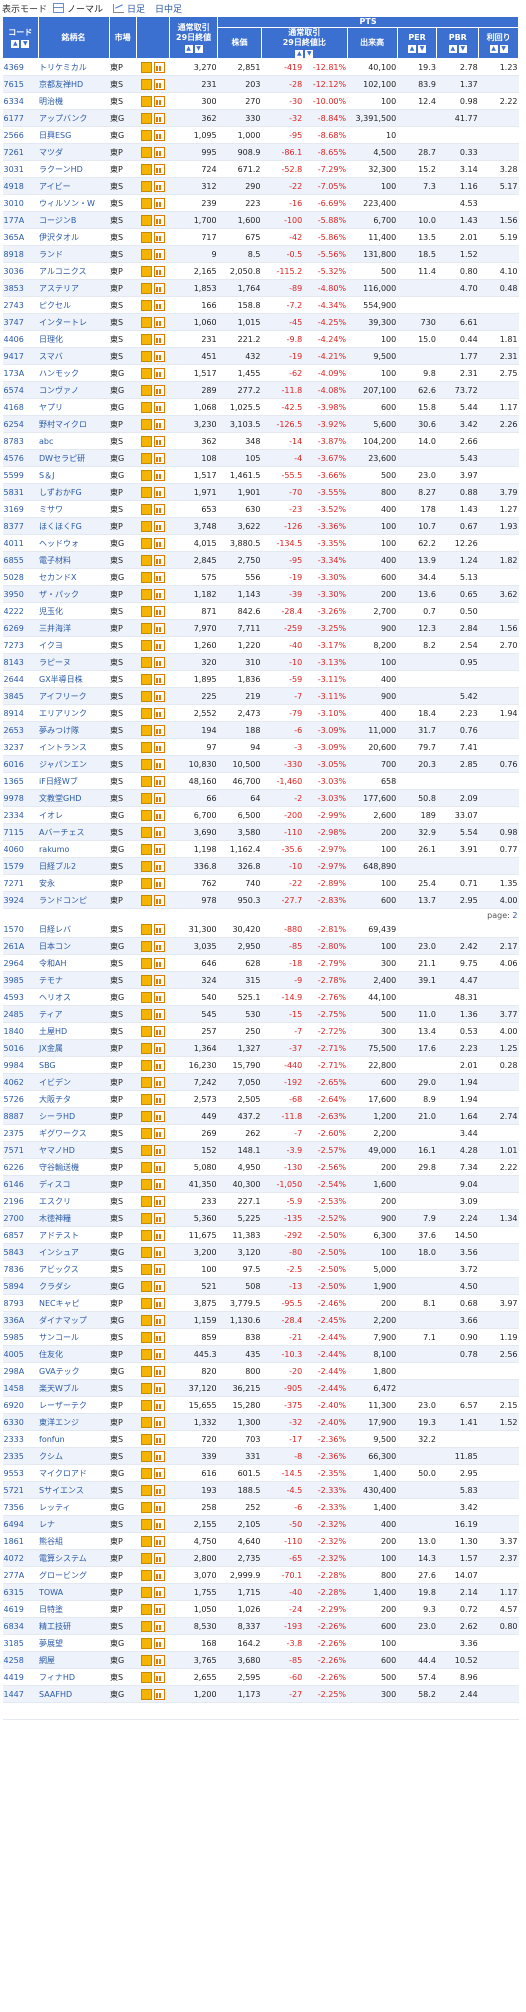  What do you see at coordinates (20, 305) in the screenshot?
I see `stock-code: 2743` at bounding box center [20, 305].